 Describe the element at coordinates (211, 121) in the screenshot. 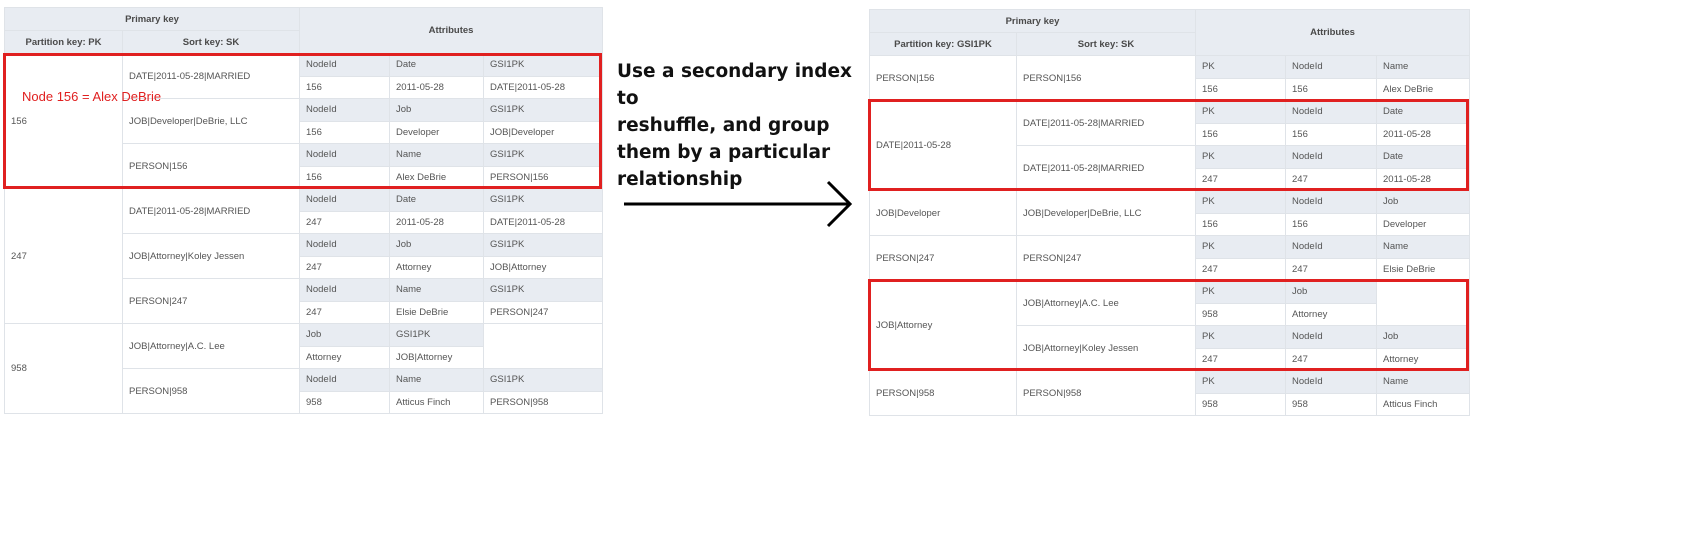

I see `sort-key-cell: JOB|Developer|DeBrie, LLC` at that location.